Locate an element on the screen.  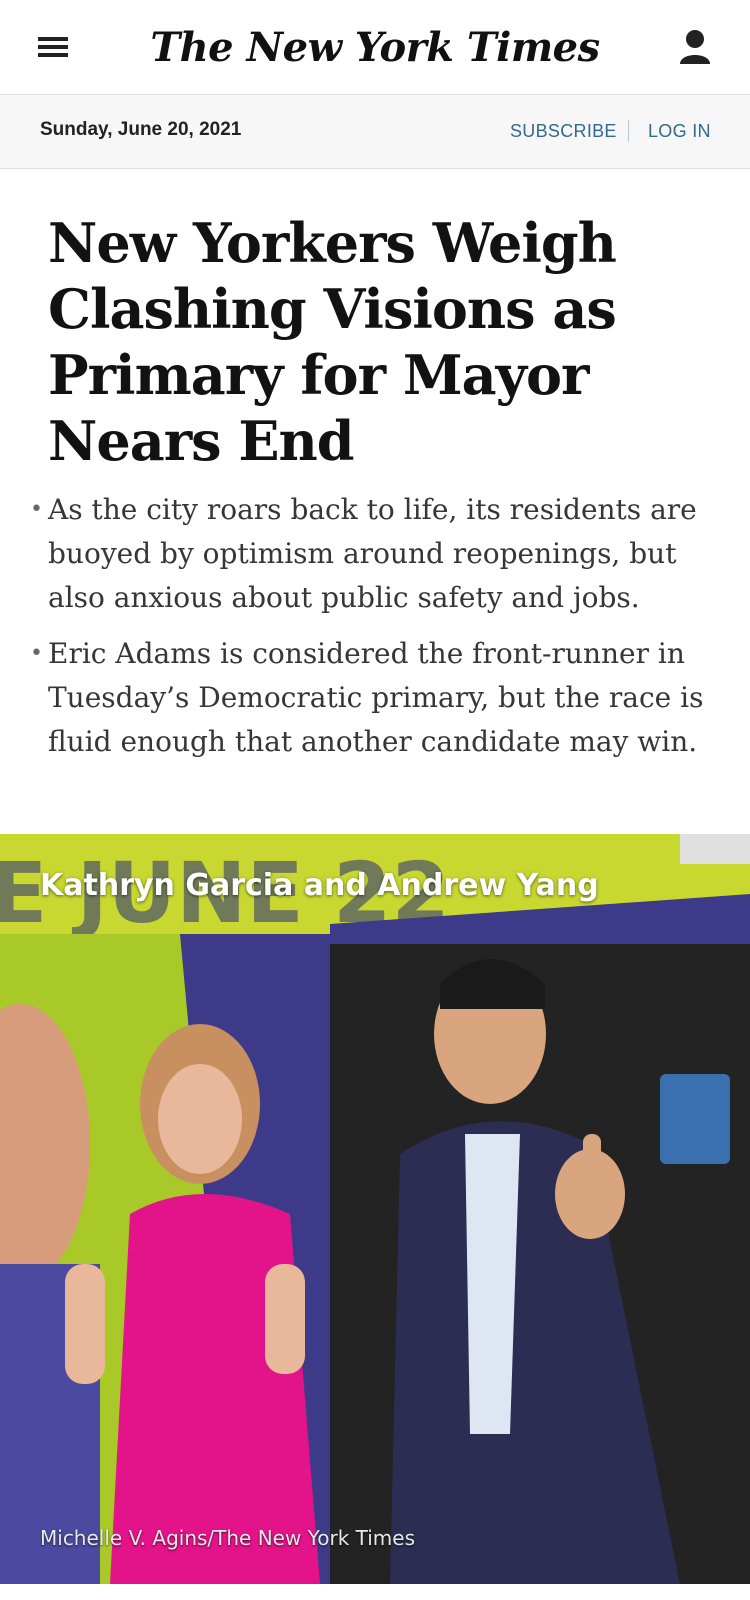
nyt-logo: The New York Times is located at coordinates (375, 48).